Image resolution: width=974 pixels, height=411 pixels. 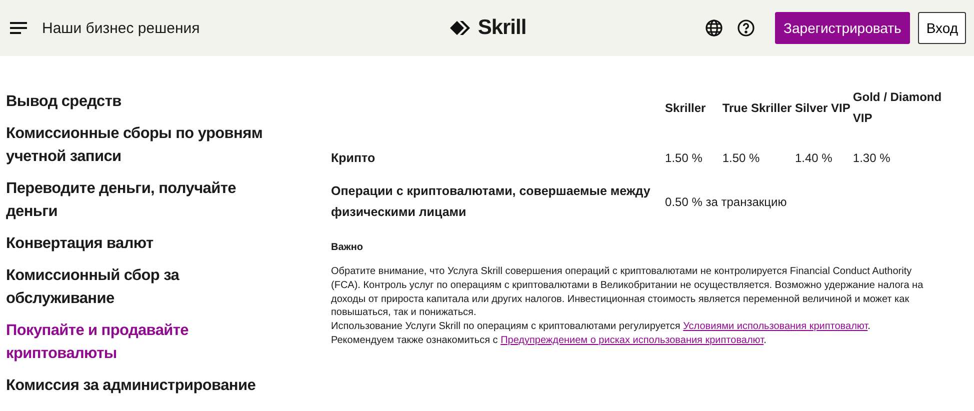 What do you see at coordinates (353, 158) in the screenshot?
I see `row-label: Крипто` at bounding box center [353, 158].